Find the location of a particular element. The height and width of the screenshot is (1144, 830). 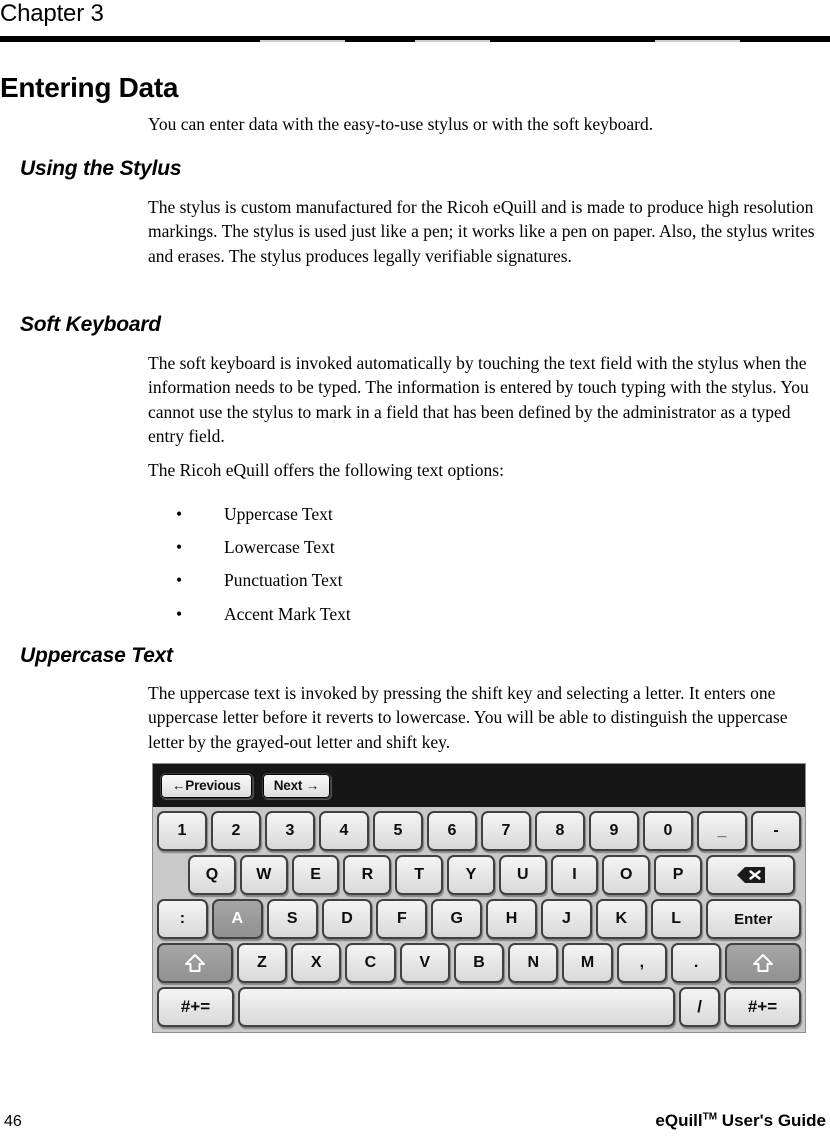

key-r: R is located at coordinates (367, 875).